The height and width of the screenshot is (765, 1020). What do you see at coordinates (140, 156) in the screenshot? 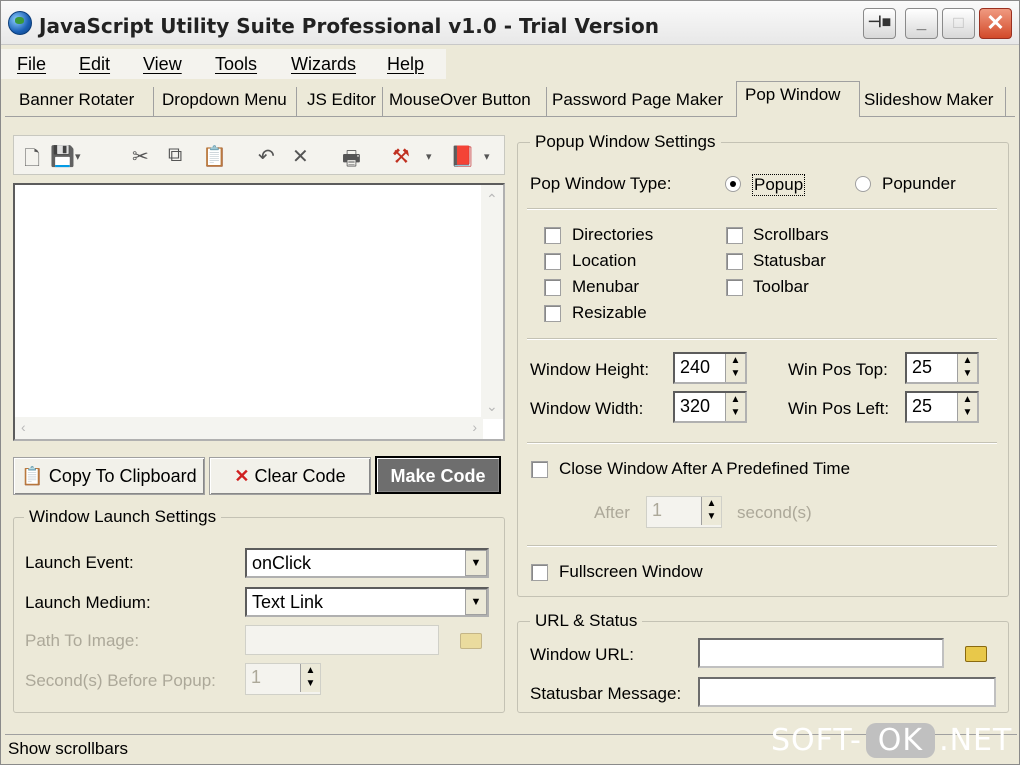
I see `cut-icon: ✂` at bounding box center [140, 156].